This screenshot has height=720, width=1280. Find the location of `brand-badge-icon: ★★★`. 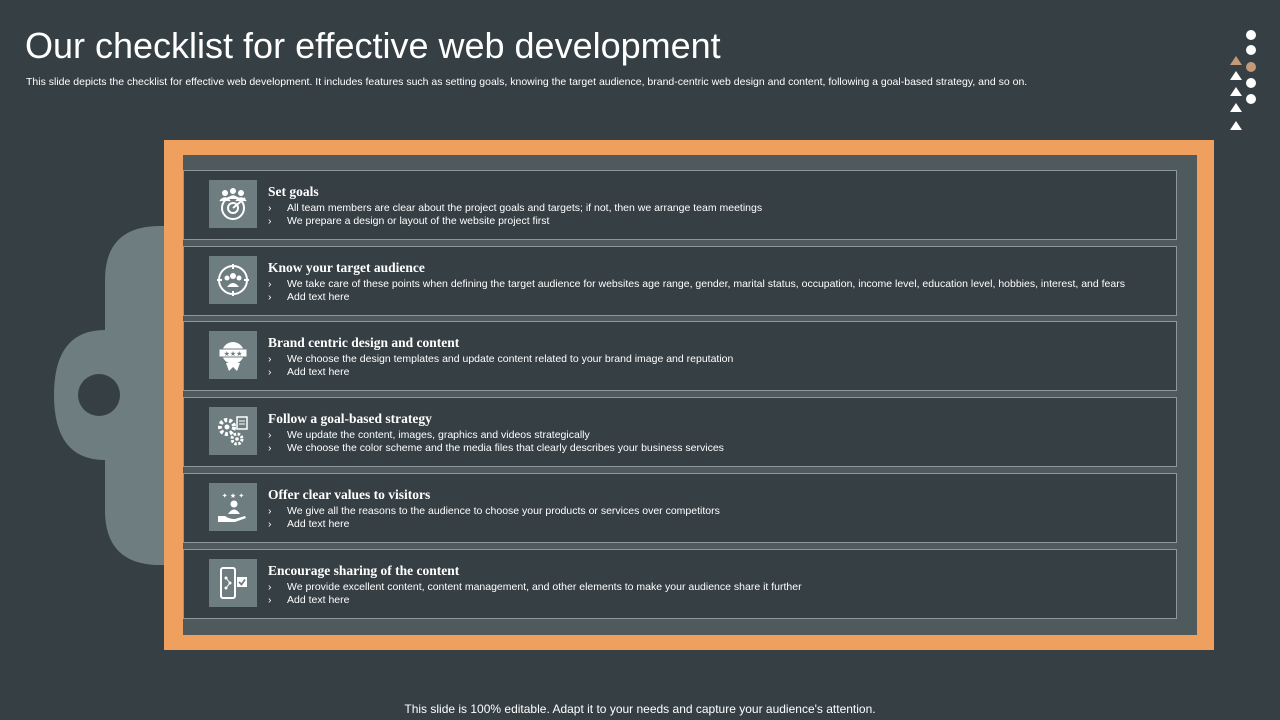

brand-badge-icon: ★★★ is located at coordinates (233, 356).